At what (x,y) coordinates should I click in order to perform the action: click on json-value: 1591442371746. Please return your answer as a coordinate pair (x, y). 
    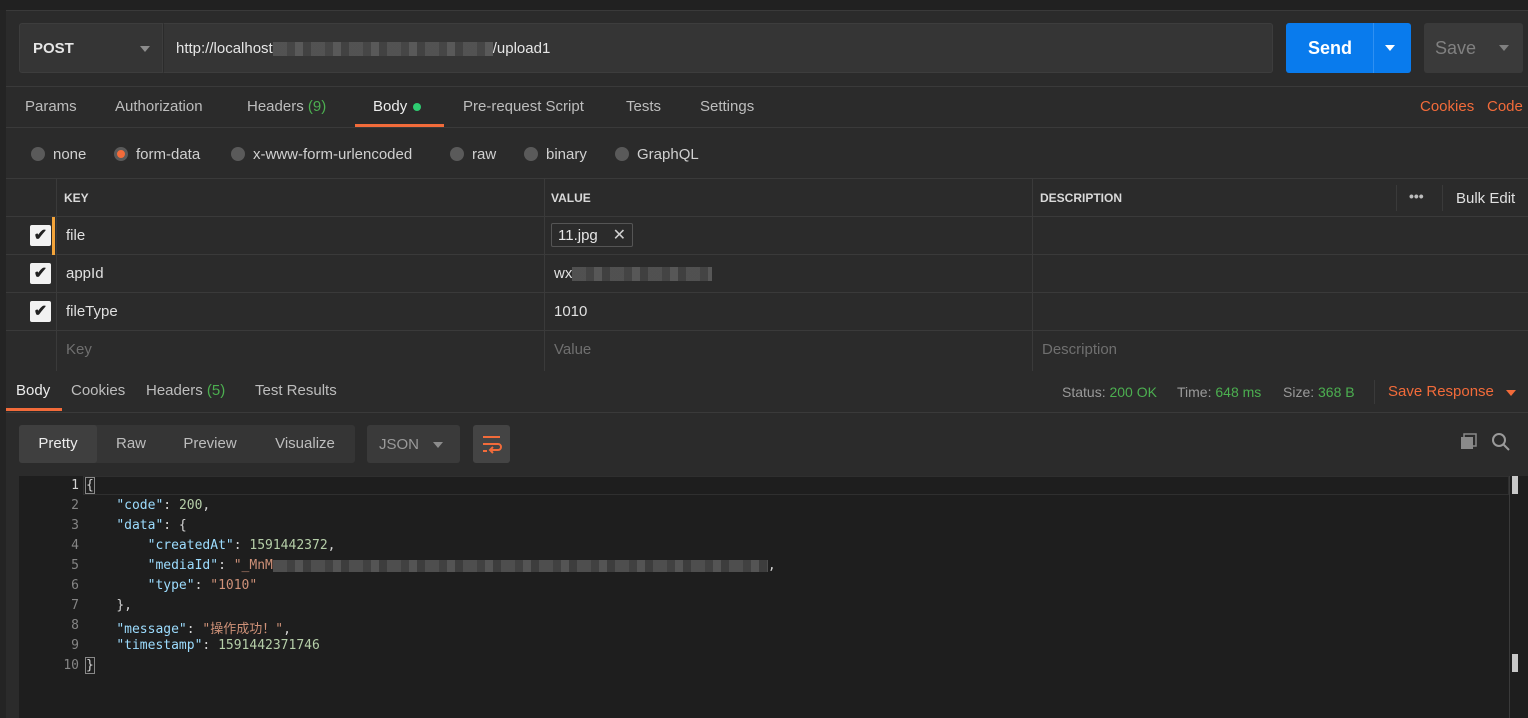
    Looking at the image, I should click on (269, 645).